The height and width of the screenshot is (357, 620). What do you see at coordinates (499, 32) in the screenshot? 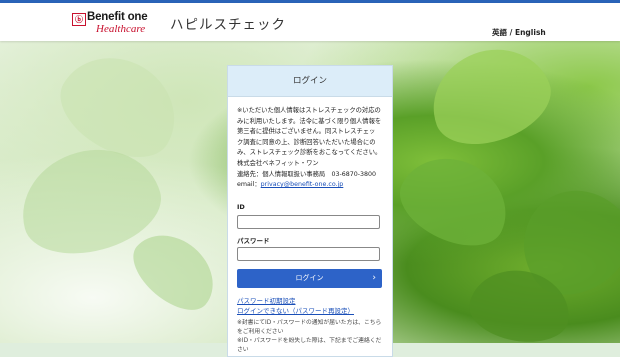
I see `lang-japanese-link: 英語` at bounding box center [499, 32].